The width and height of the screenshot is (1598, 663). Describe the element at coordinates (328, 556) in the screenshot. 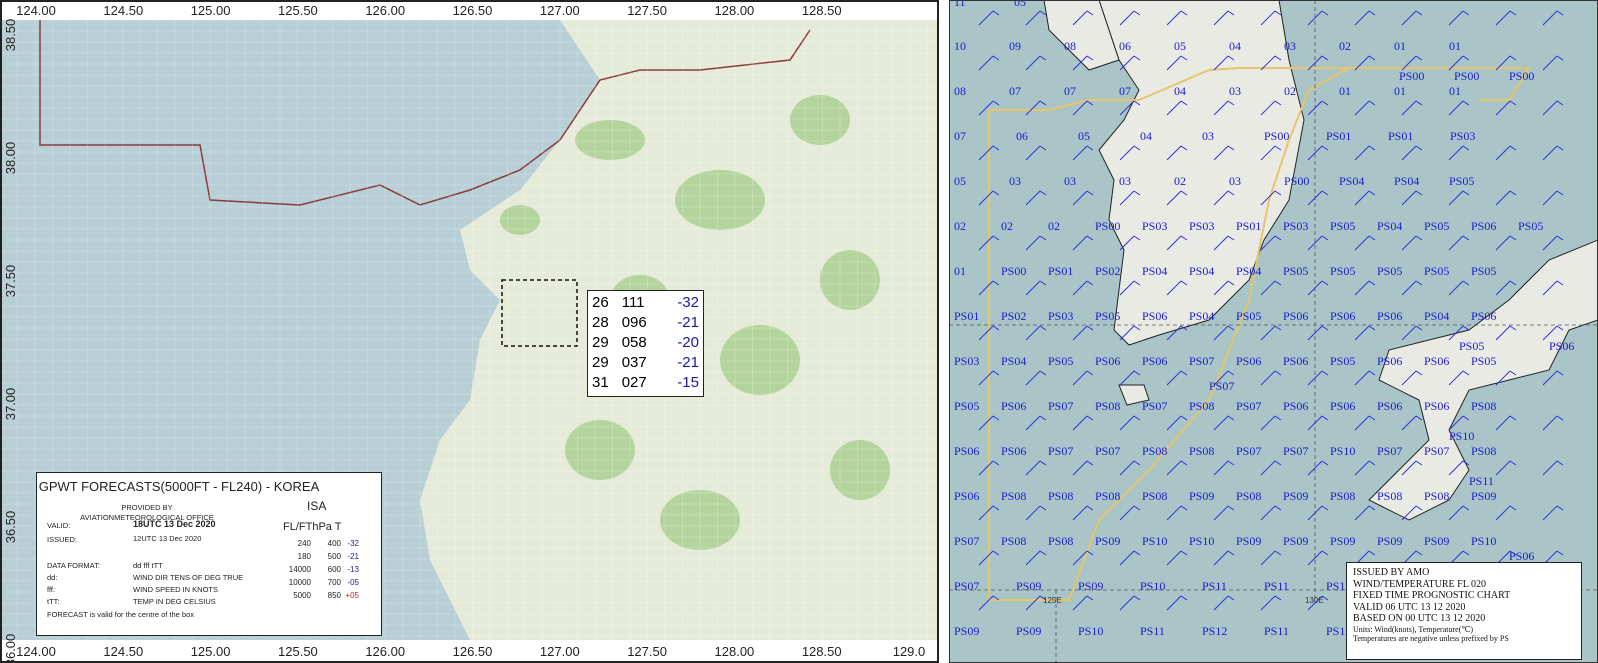

I see `isa-row: 180 500 -21` at that location.